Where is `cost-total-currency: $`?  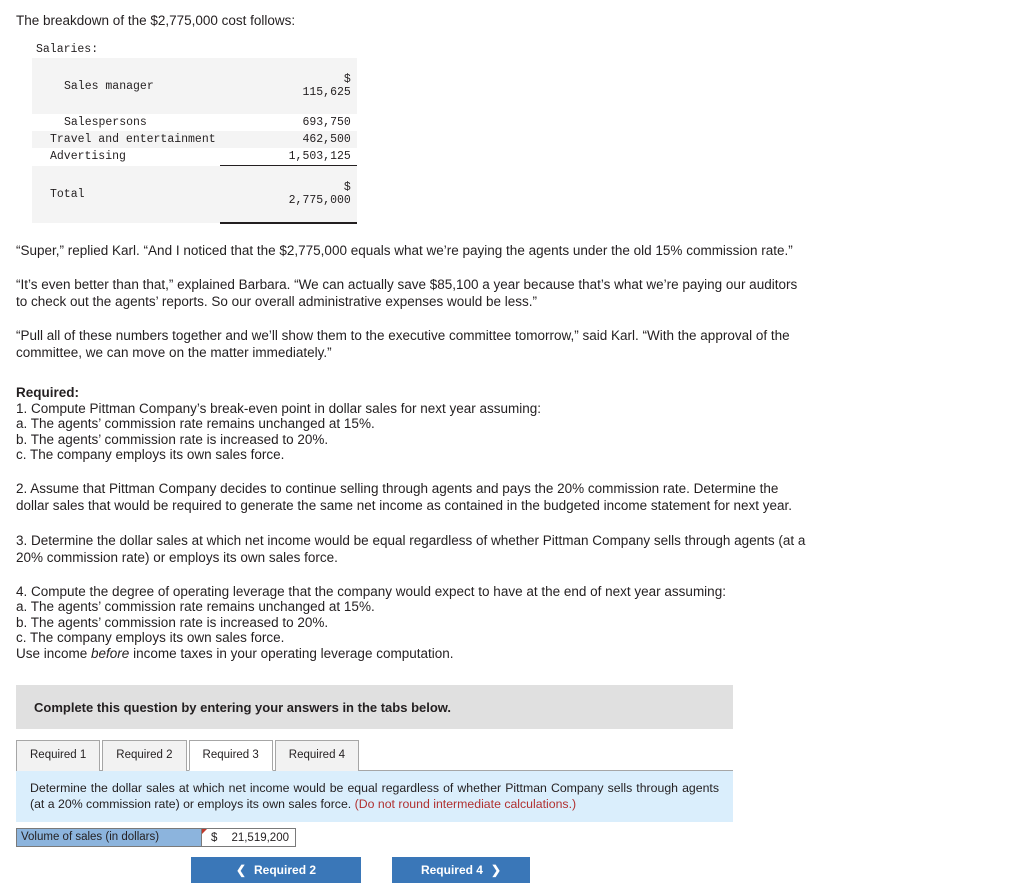 cost-total-currency: $ is located at coordinates (347, 187).